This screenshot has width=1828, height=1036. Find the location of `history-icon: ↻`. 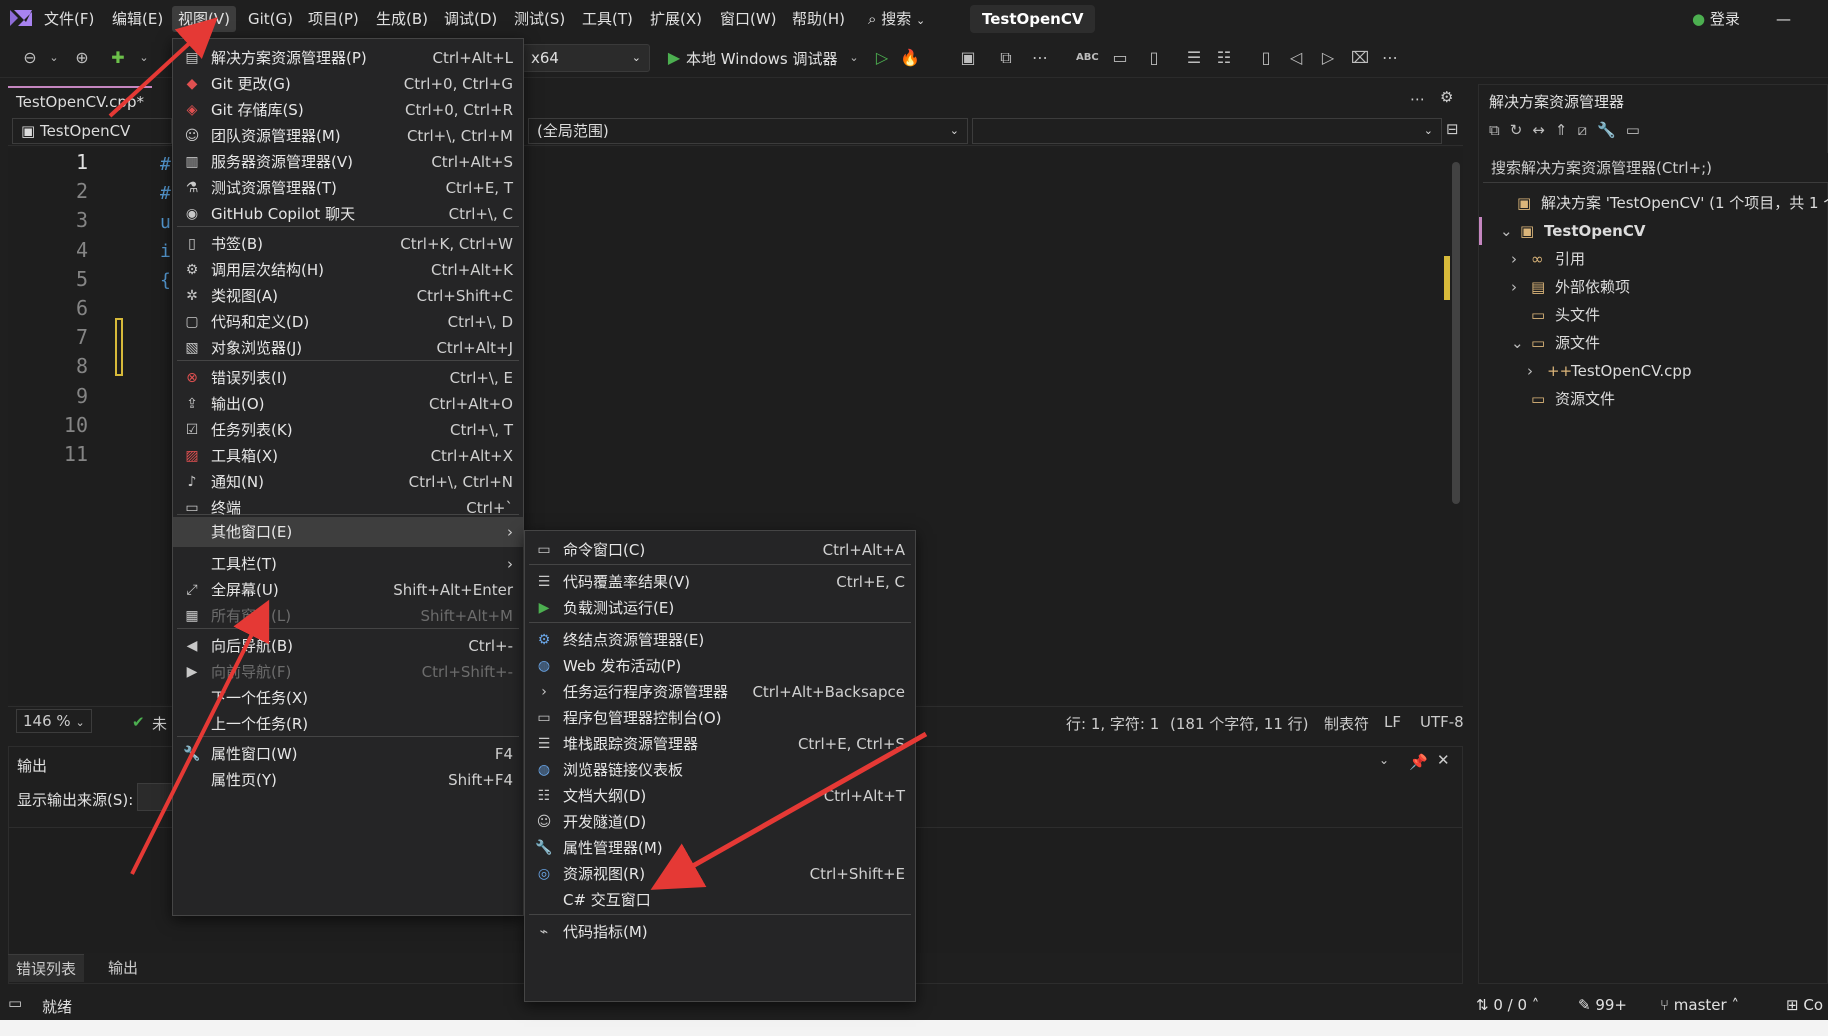

history-icon: ↻ is located at coordinates (1521, 130).